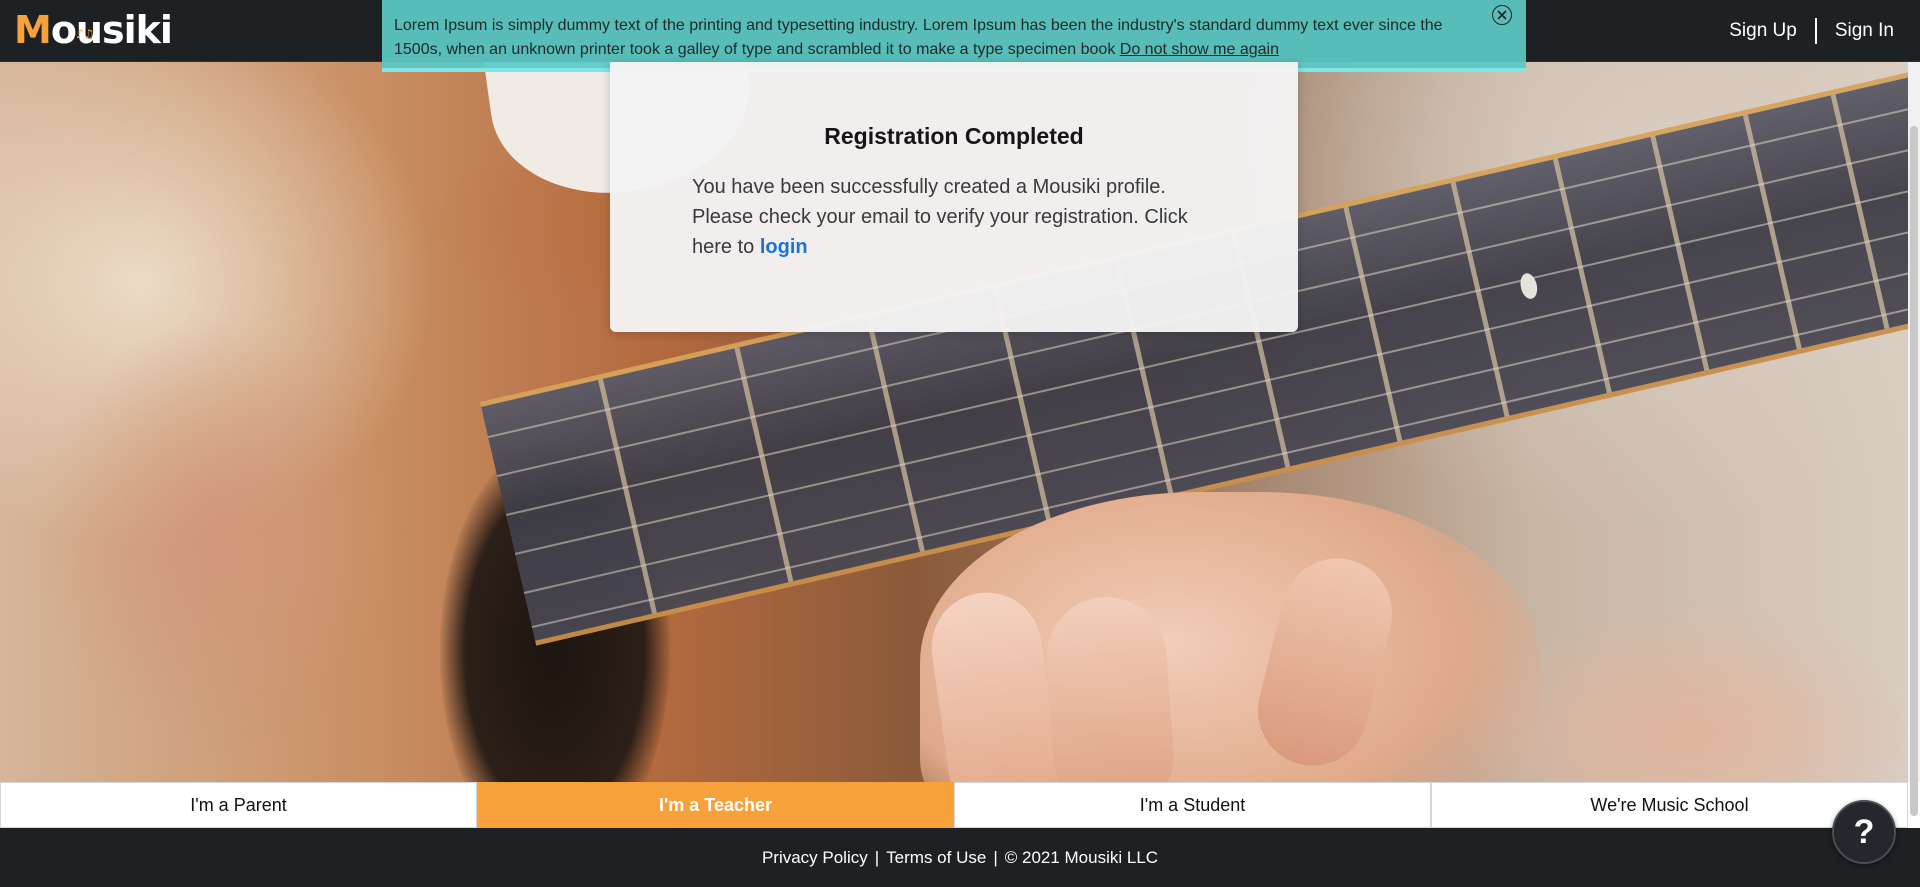 The image size is (1920, 887). Describe the element at coordinates (1914, 471) in the screenshot. I see `scrollbar-thumb` at that location.